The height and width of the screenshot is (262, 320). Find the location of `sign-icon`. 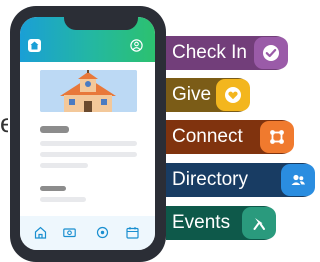

sign-icon is located at coordinates (259, 223).